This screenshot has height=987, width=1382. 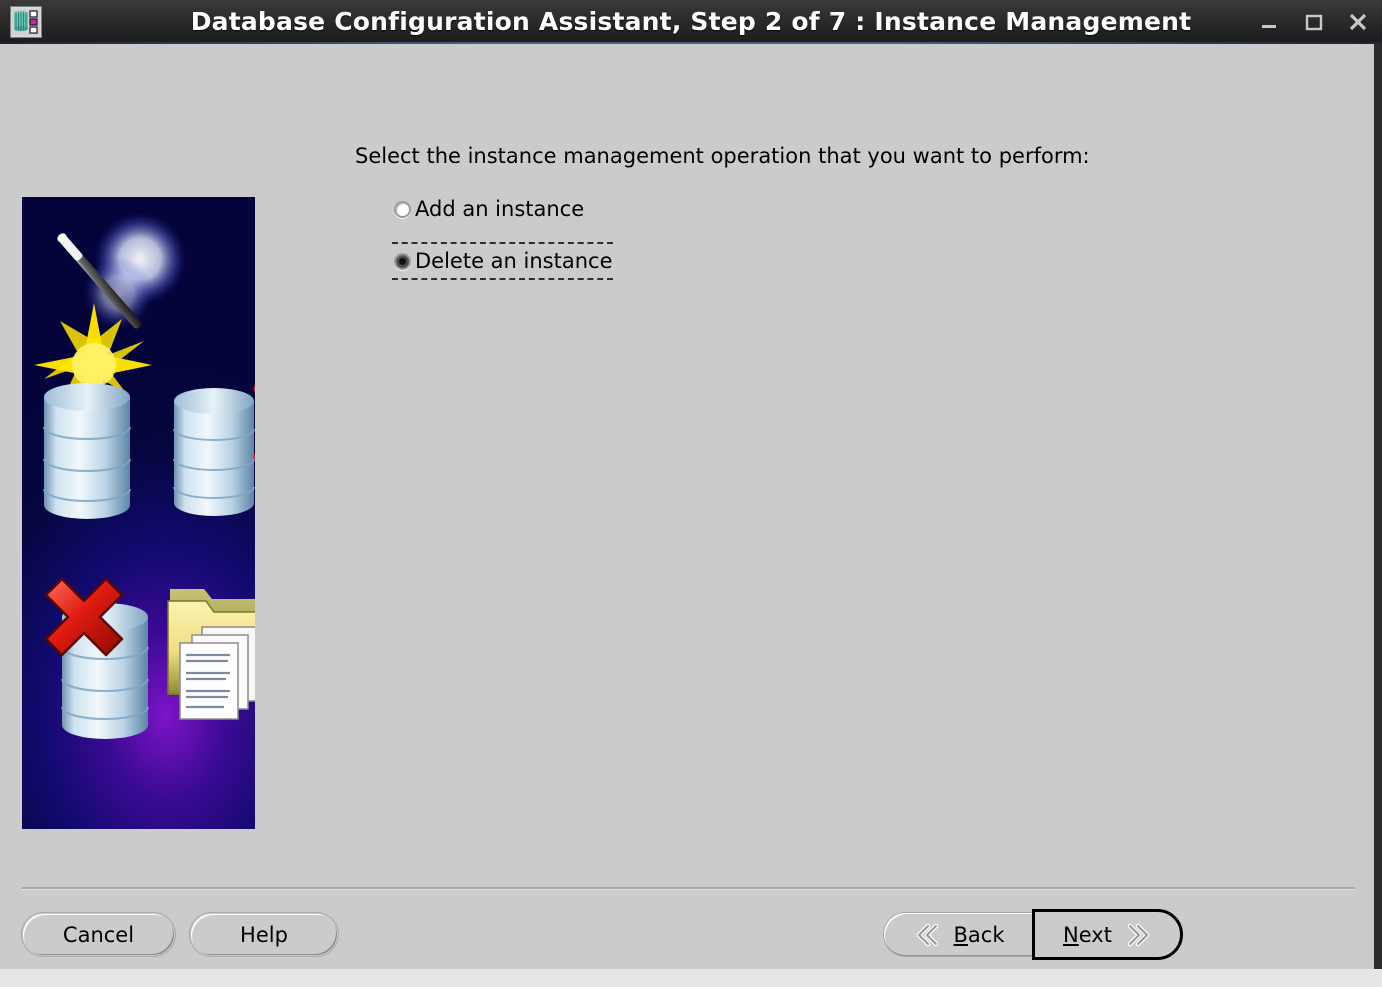 I want to click on chevron-right-double-icon, so click(x=1138, y=934).